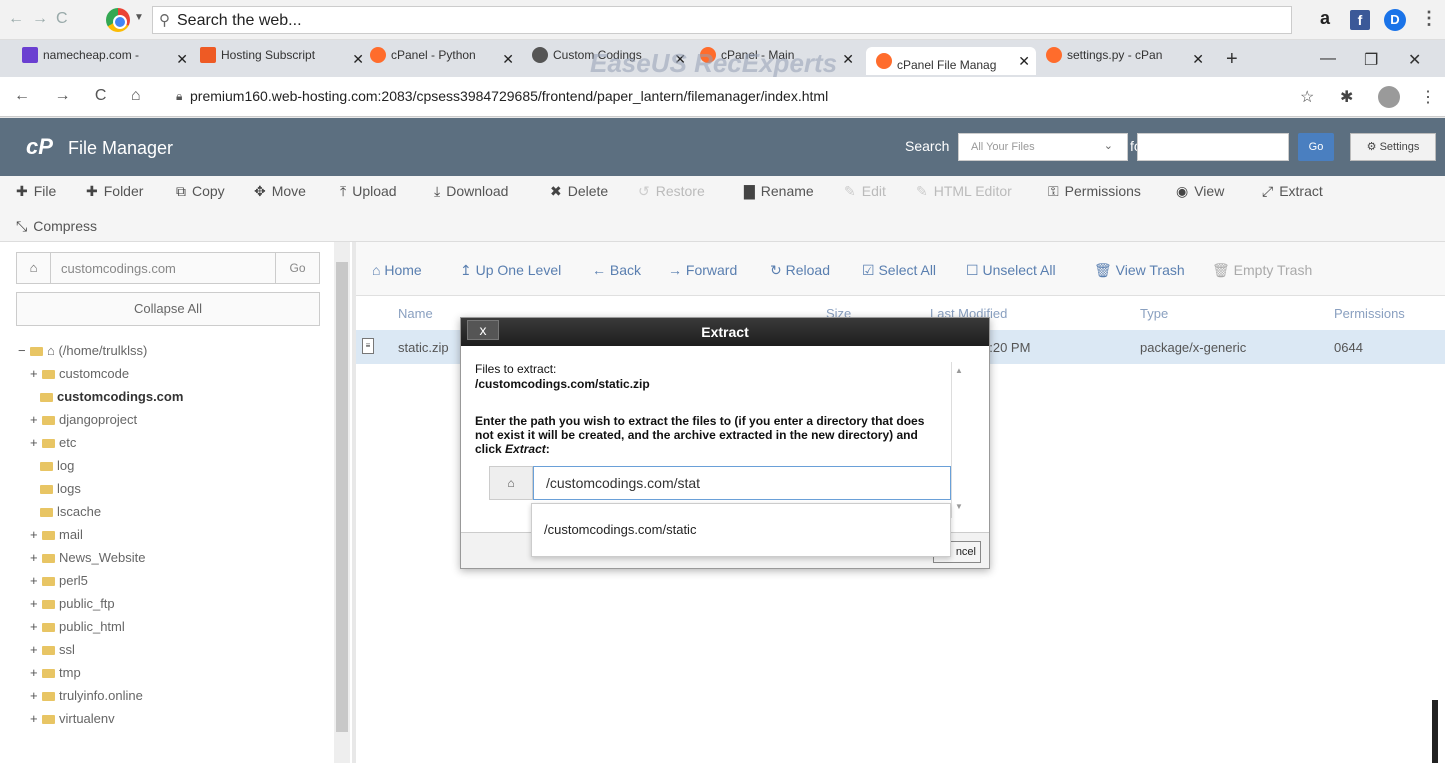 This screenshot has width=1445, height=763. I want to click on star-icon: ☆, so click(1307, 97).